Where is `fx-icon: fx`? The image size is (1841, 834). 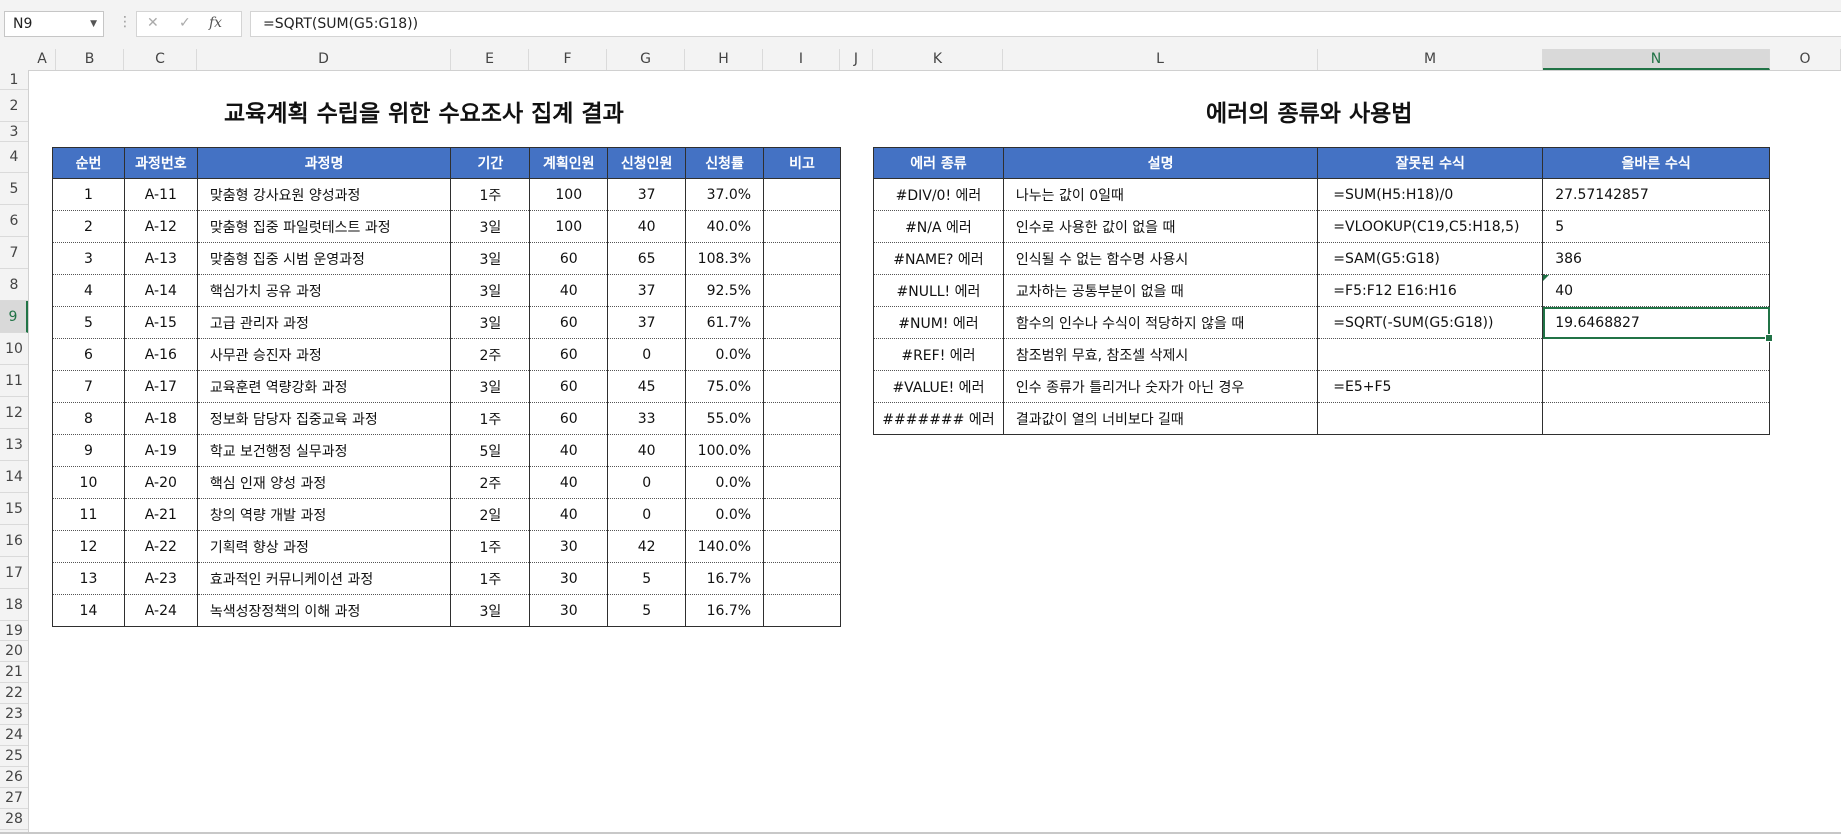 fx-icon: fx is located at coordinates (215, 23).